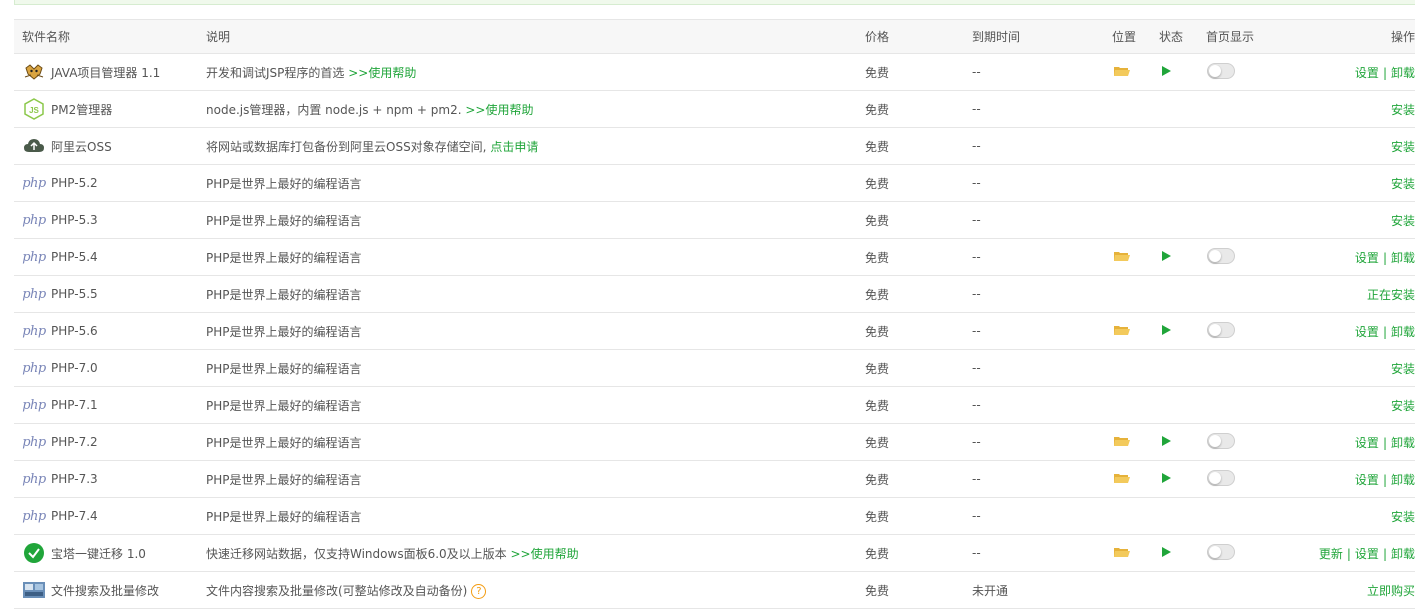  I want to click on table-row: php PHP-5.3 PHP是世界上最好的编程语言 免费 -- 安装, so click(714, 220).